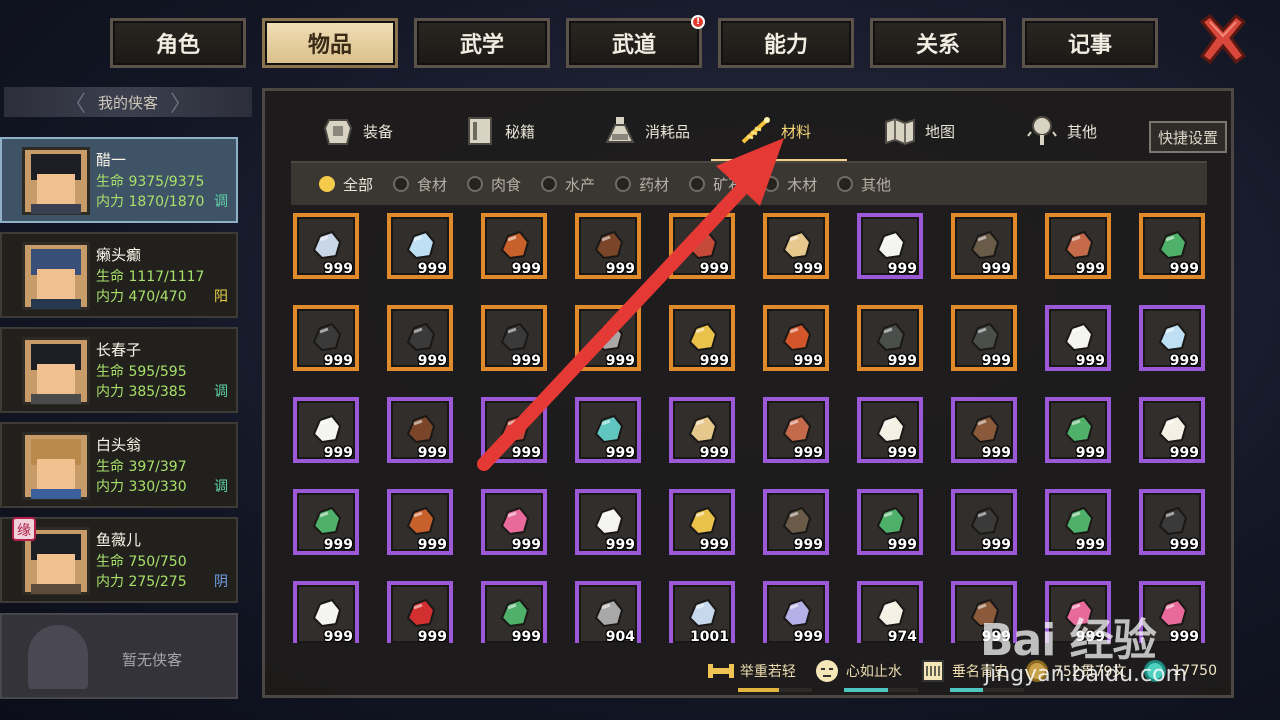 This screenshot has height=720, width=1280. I want to click on filter-label: 全部, so click(358, 184).